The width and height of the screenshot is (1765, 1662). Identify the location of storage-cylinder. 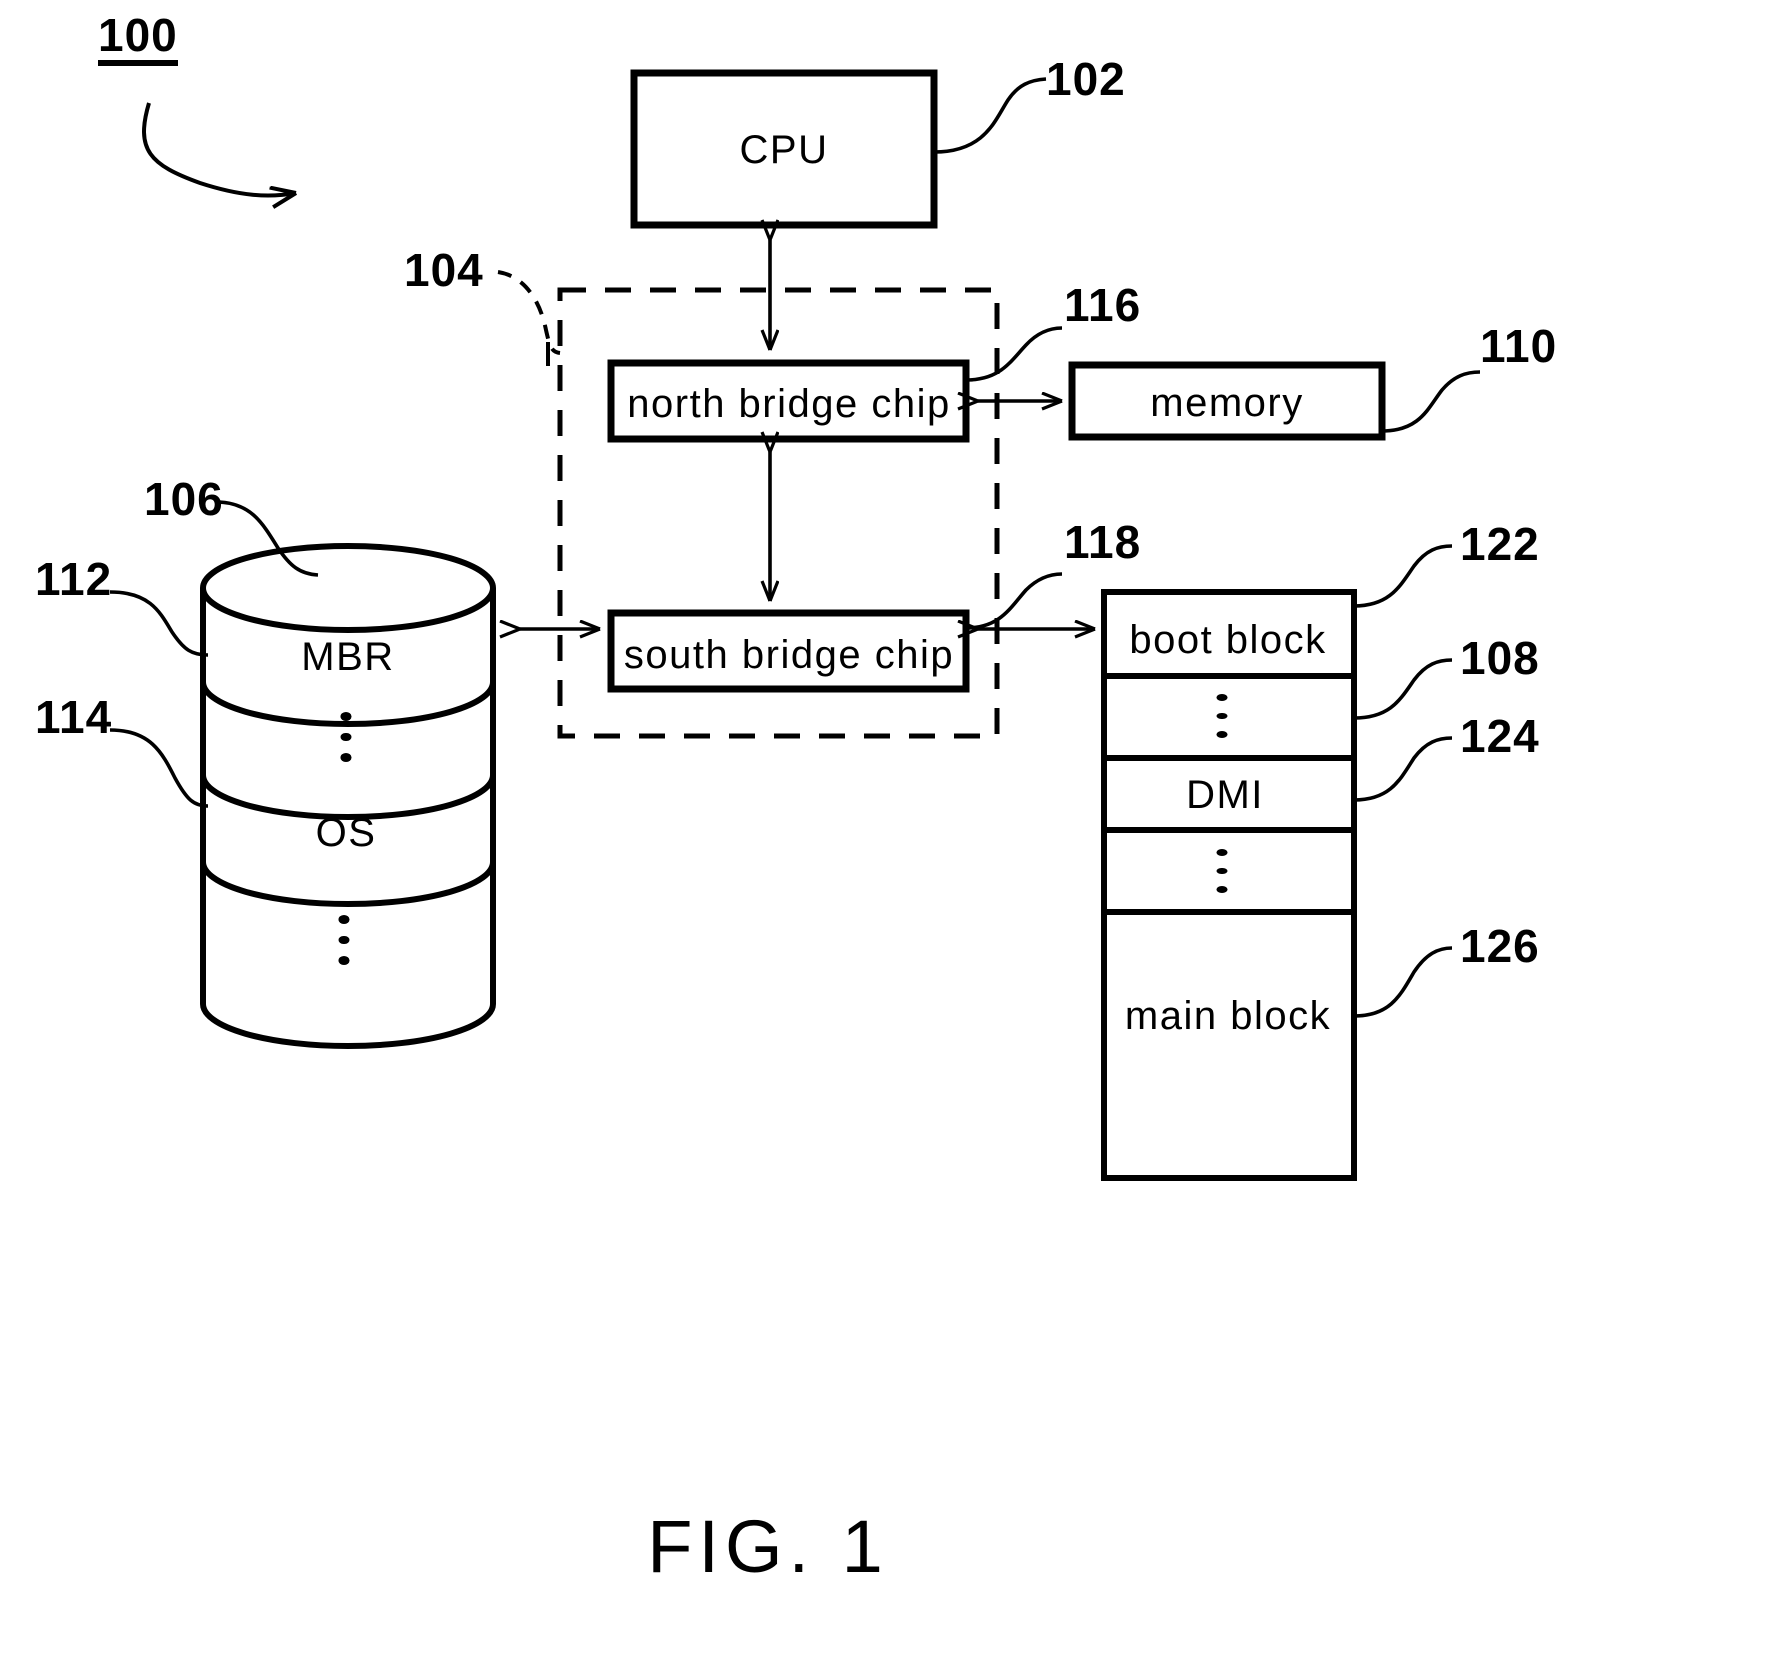
(348, 796).